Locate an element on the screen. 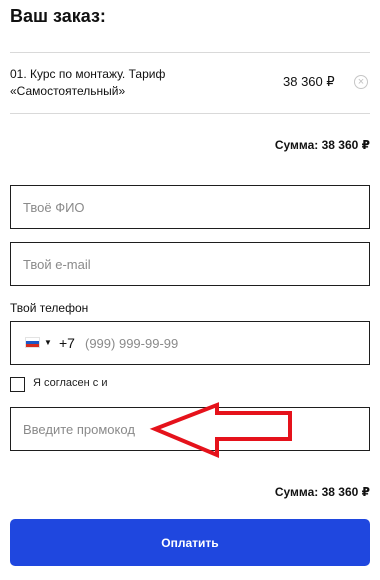  pay-button: Оплатить is located at coordinates (190, 542).